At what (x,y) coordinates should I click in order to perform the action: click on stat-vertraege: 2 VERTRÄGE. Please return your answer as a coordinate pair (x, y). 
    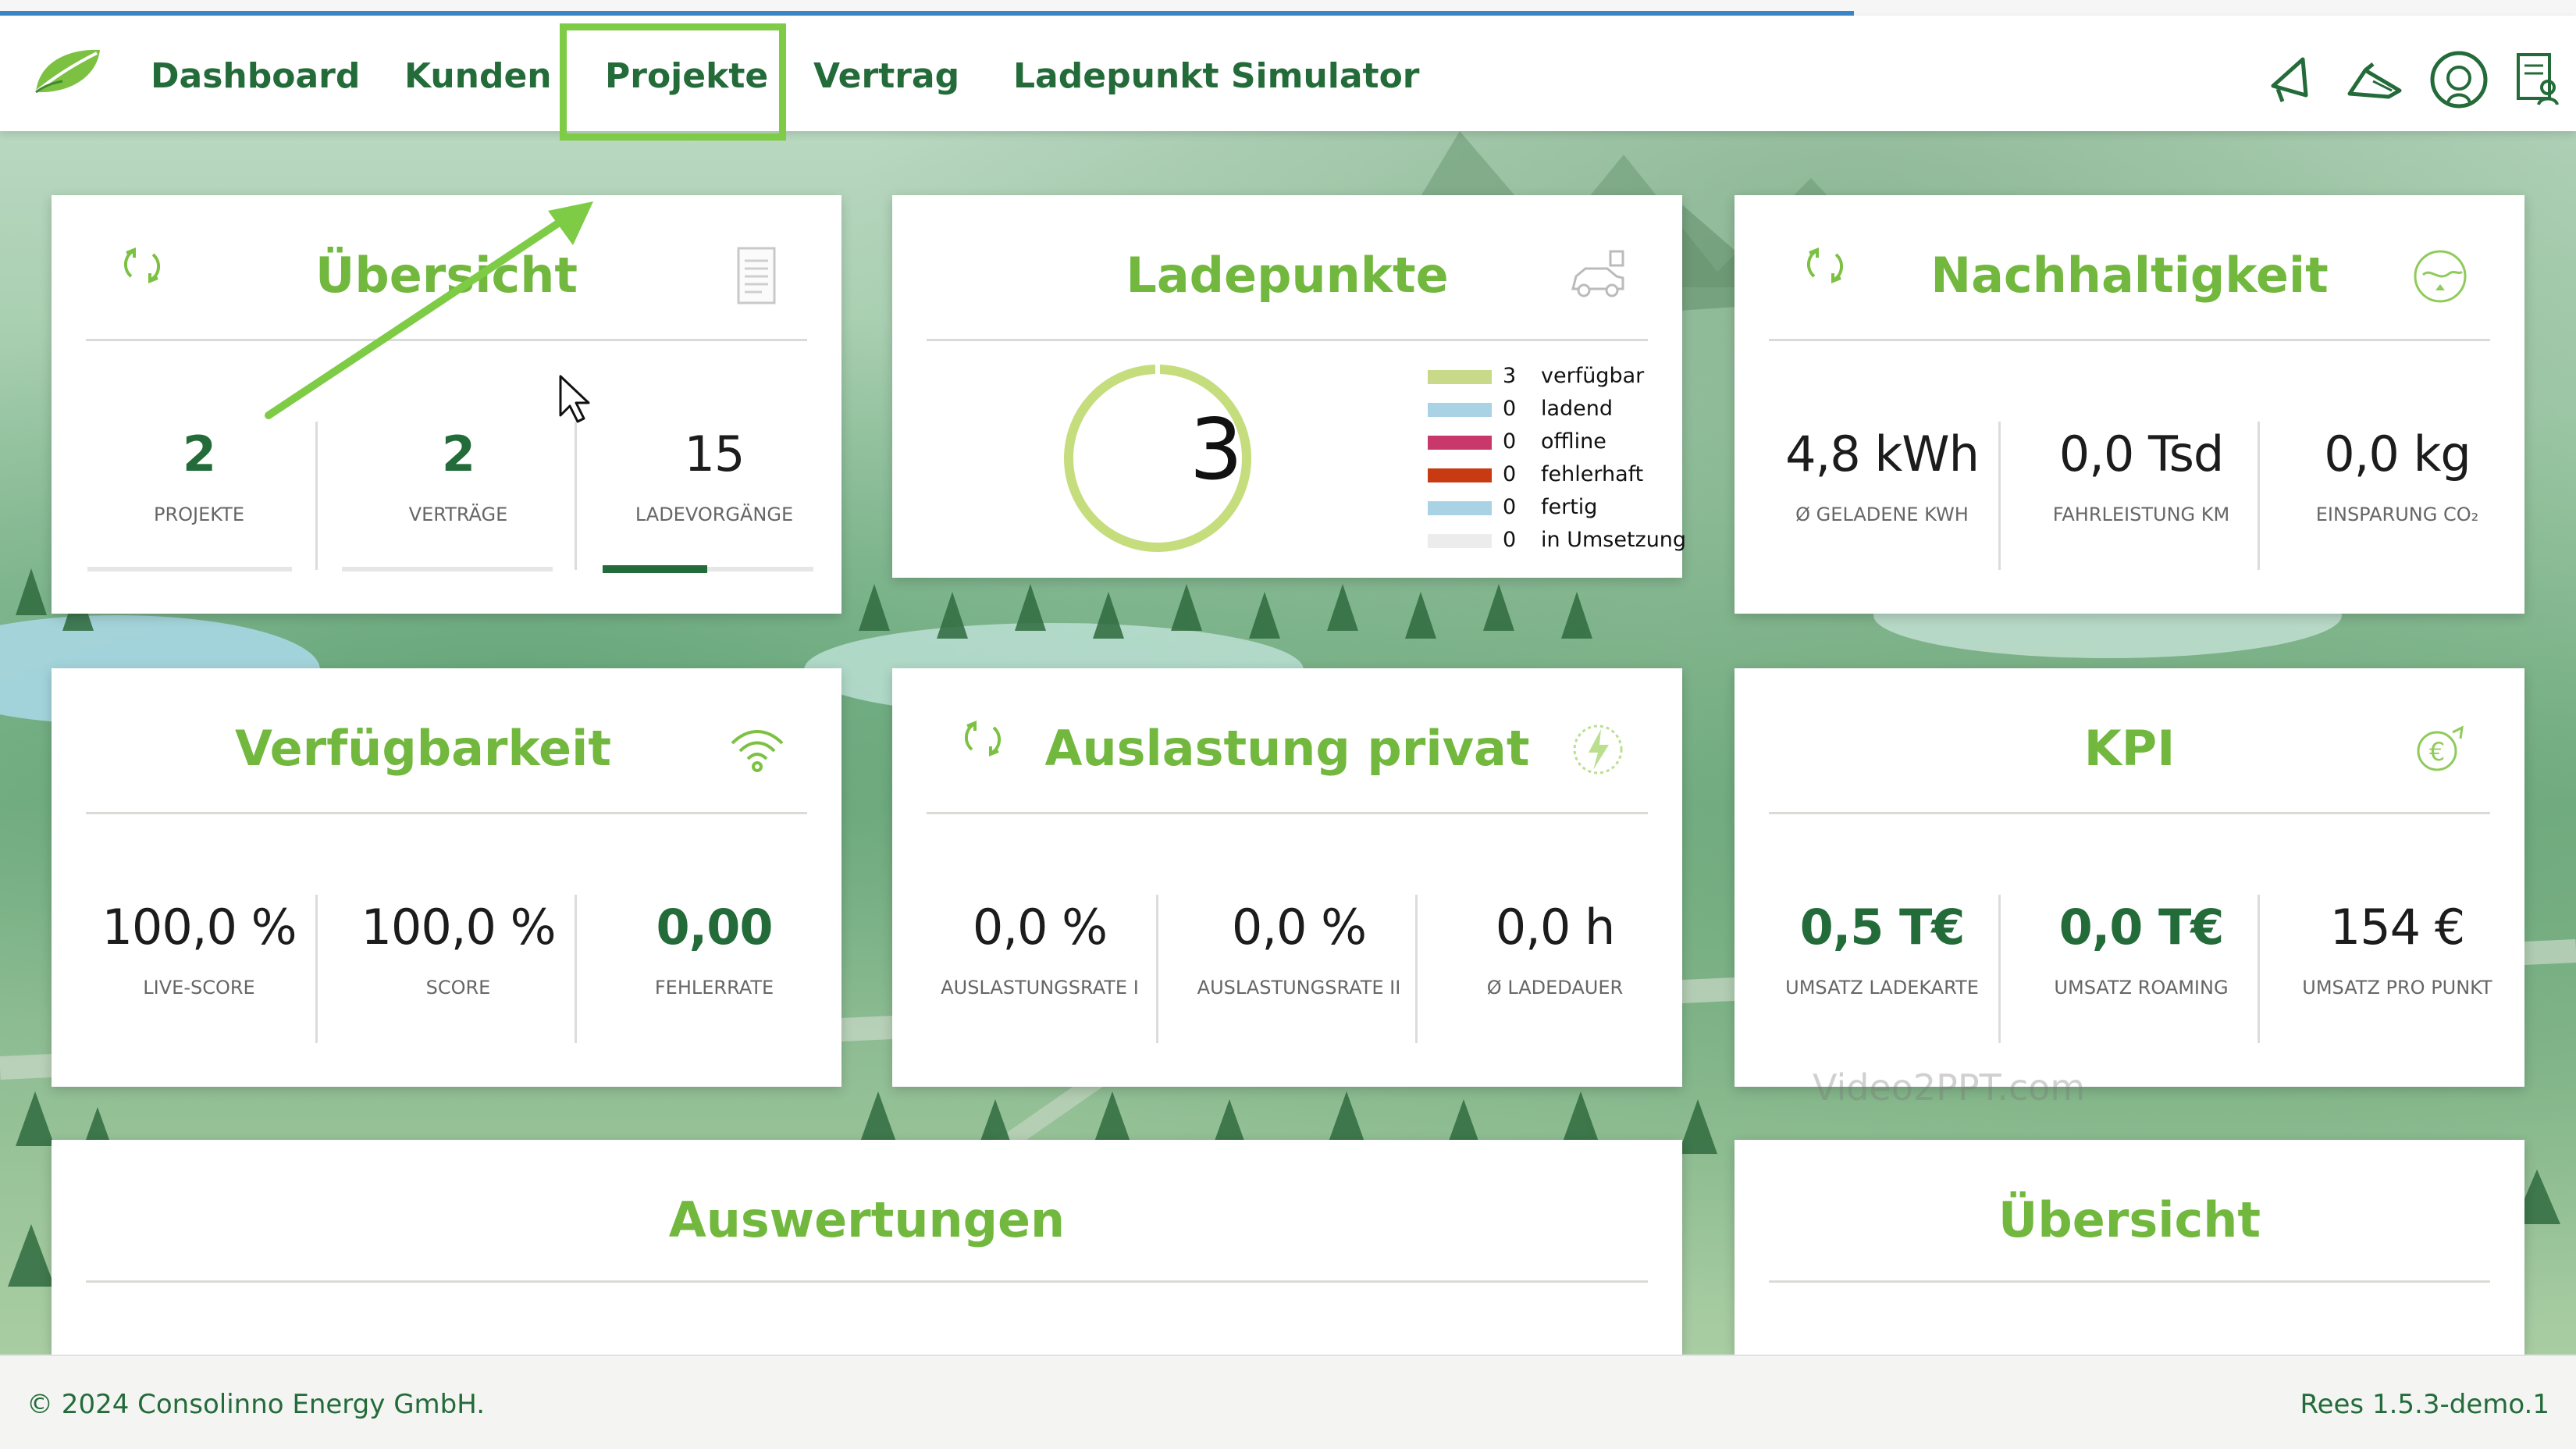
    Looking at the image, I should click on (458, 474).